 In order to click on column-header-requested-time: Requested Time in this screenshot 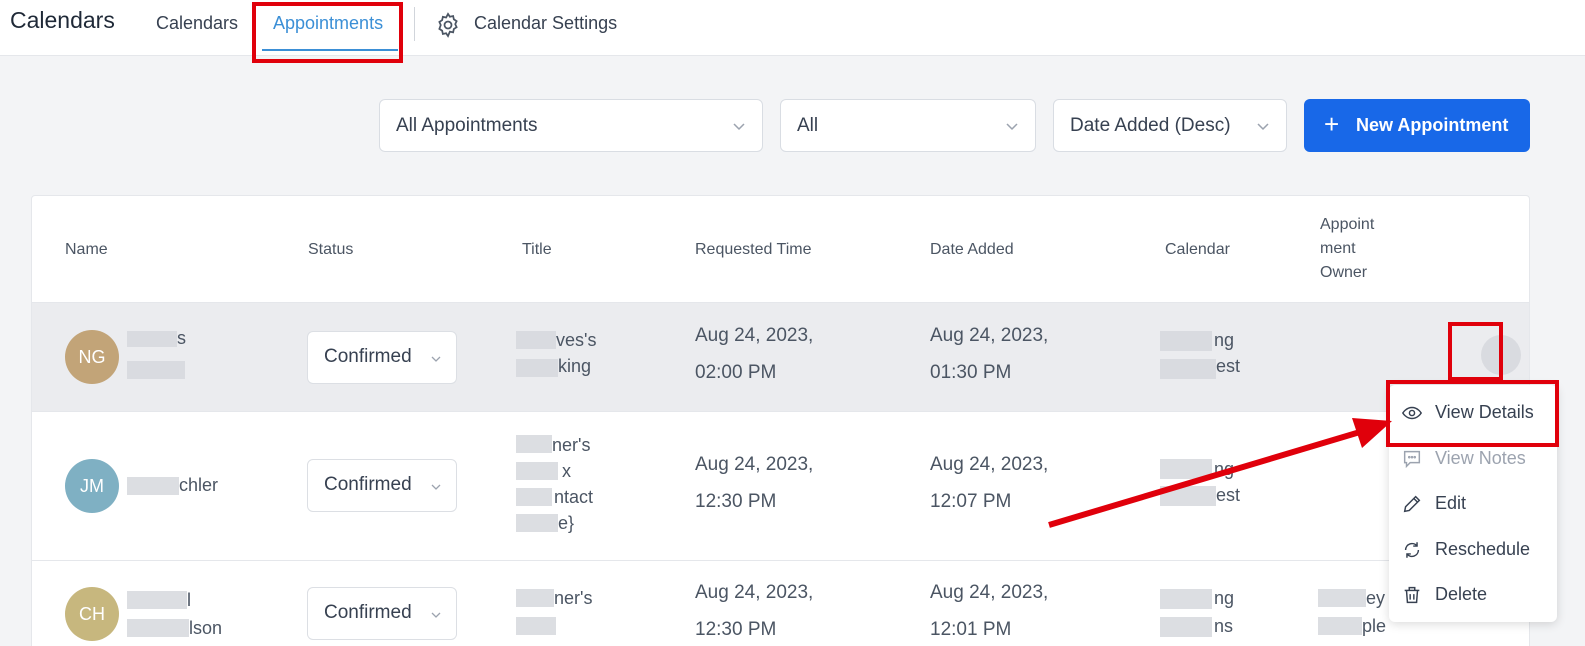, I will do `click(753, 250)`.